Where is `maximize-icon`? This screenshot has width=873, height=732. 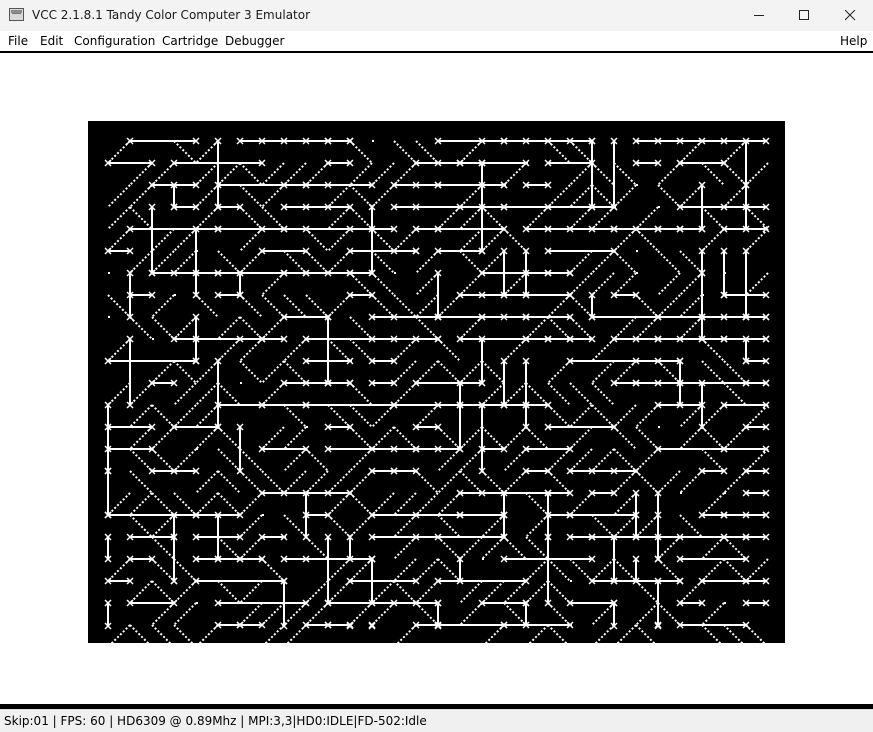
maximize-icon is located at coordinates (804, 15).